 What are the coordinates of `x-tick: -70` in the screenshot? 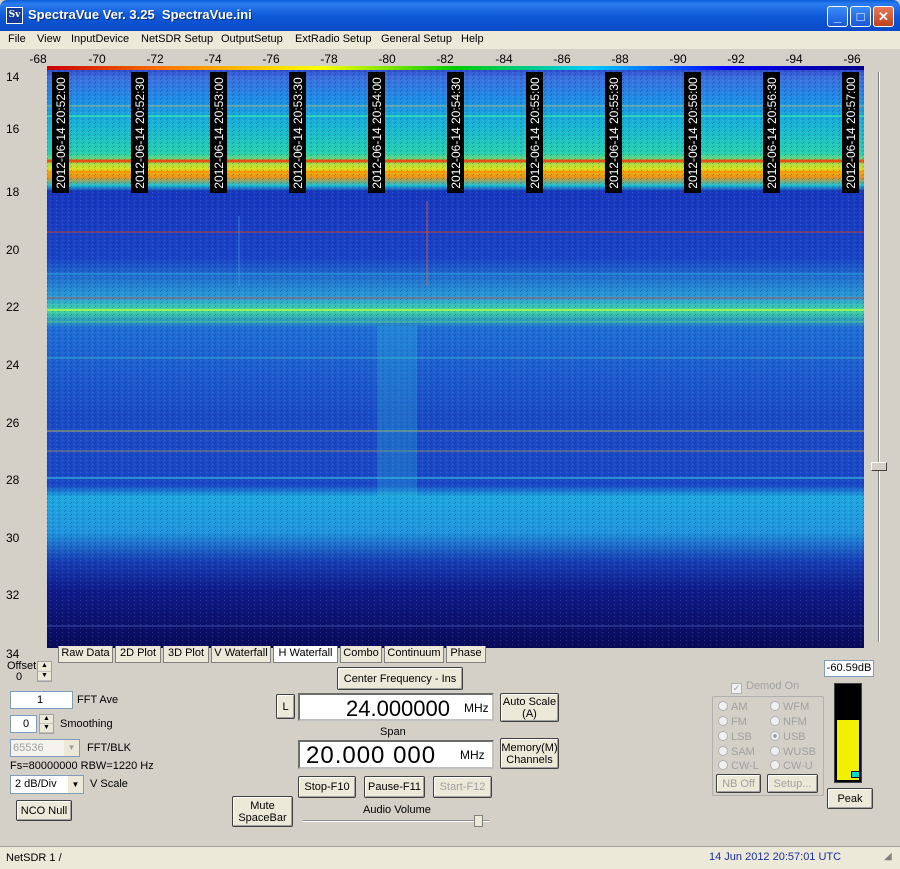 It's located at (97, 59).